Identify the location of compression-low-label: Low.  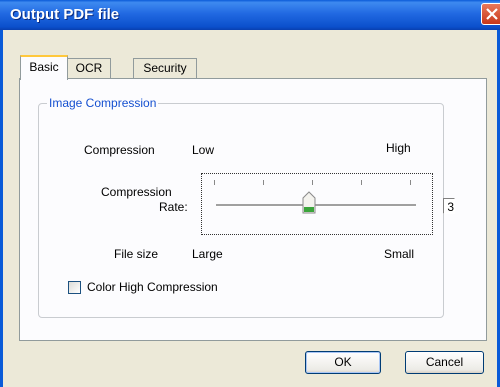
(203, 150).